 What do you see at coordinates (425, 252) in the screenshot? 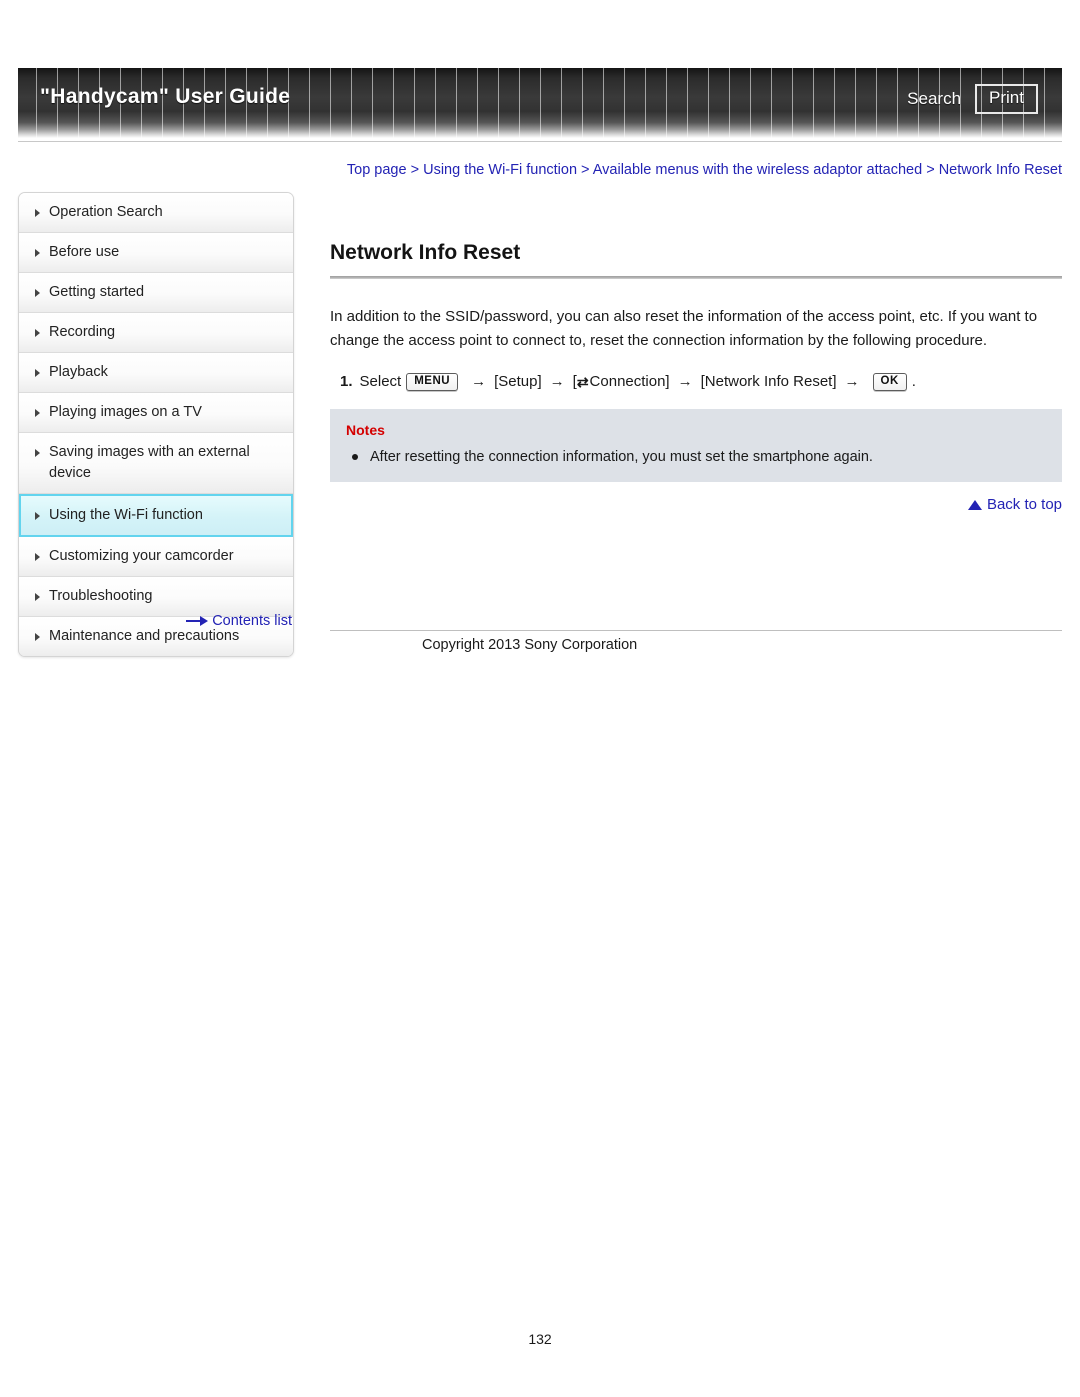
I see `page-title: Network Info Reset` at bounding box center [425, 252].